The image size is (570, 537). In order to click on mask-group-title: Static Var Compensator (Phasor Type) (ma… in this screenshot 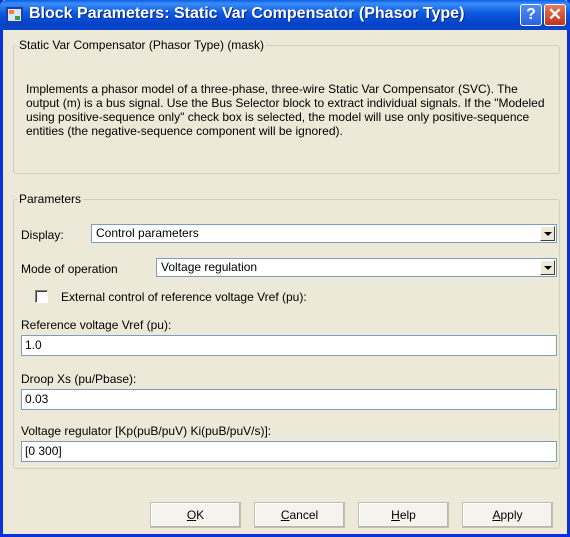, I will do `click(141, 45)`.